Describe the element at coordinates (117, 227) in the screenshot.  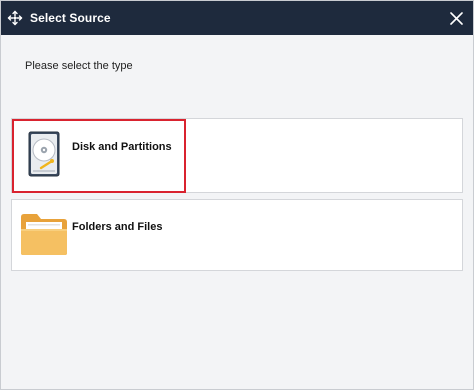
I see `option-label: Folders and Files` at that location.